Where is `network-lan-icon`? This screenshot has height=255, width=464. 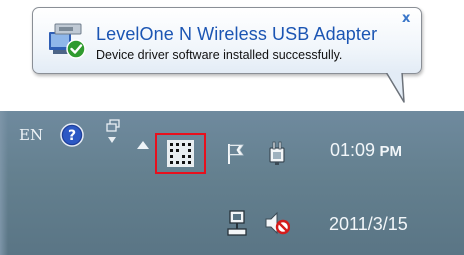
network-lan-icon is located at coordinates (238, 223).